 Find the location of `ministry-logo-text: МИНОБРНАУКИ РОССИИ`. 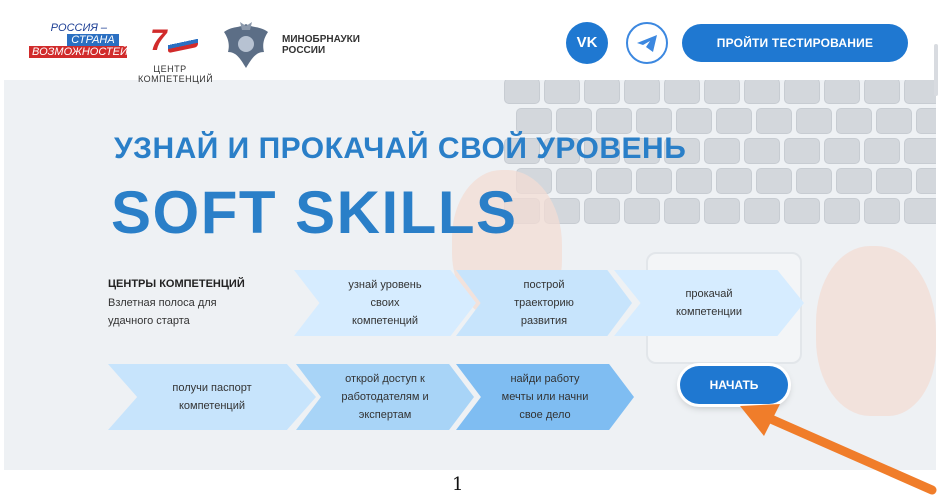

ministry-logo-text: МИНОБРНАУКИ РОССИИ is located at coordinates (321, 45).